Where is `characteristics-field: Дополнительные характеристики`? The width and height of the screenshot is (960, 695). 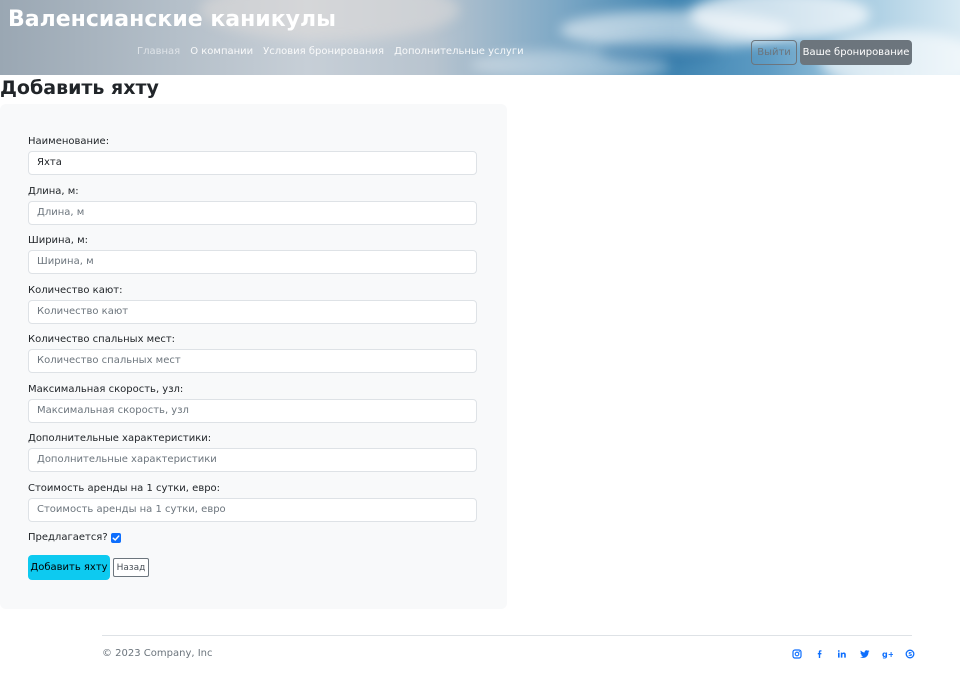 characteristics-field: Дополнительные характеристики is located at coordinates (252, 452).